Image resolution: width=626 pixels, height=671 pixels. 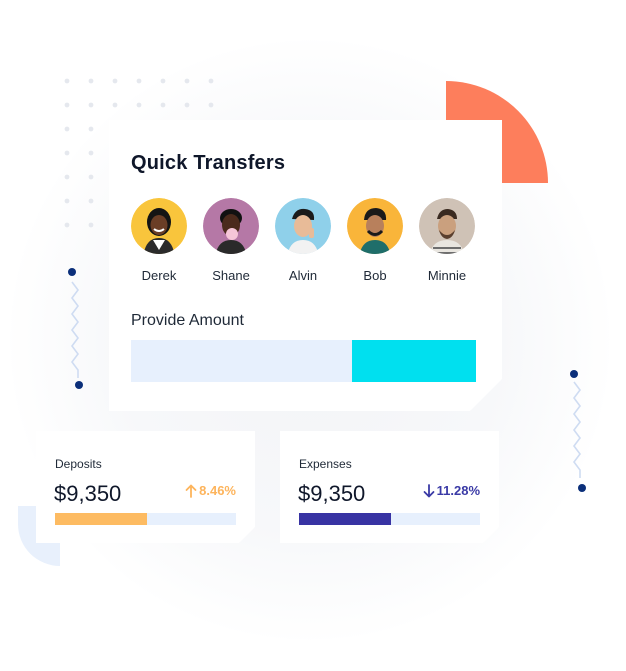 What do you see at coordinates (78, 464) in the screenshot?
I see `deposits-label: Deposits` at bounding box center [78, 464].